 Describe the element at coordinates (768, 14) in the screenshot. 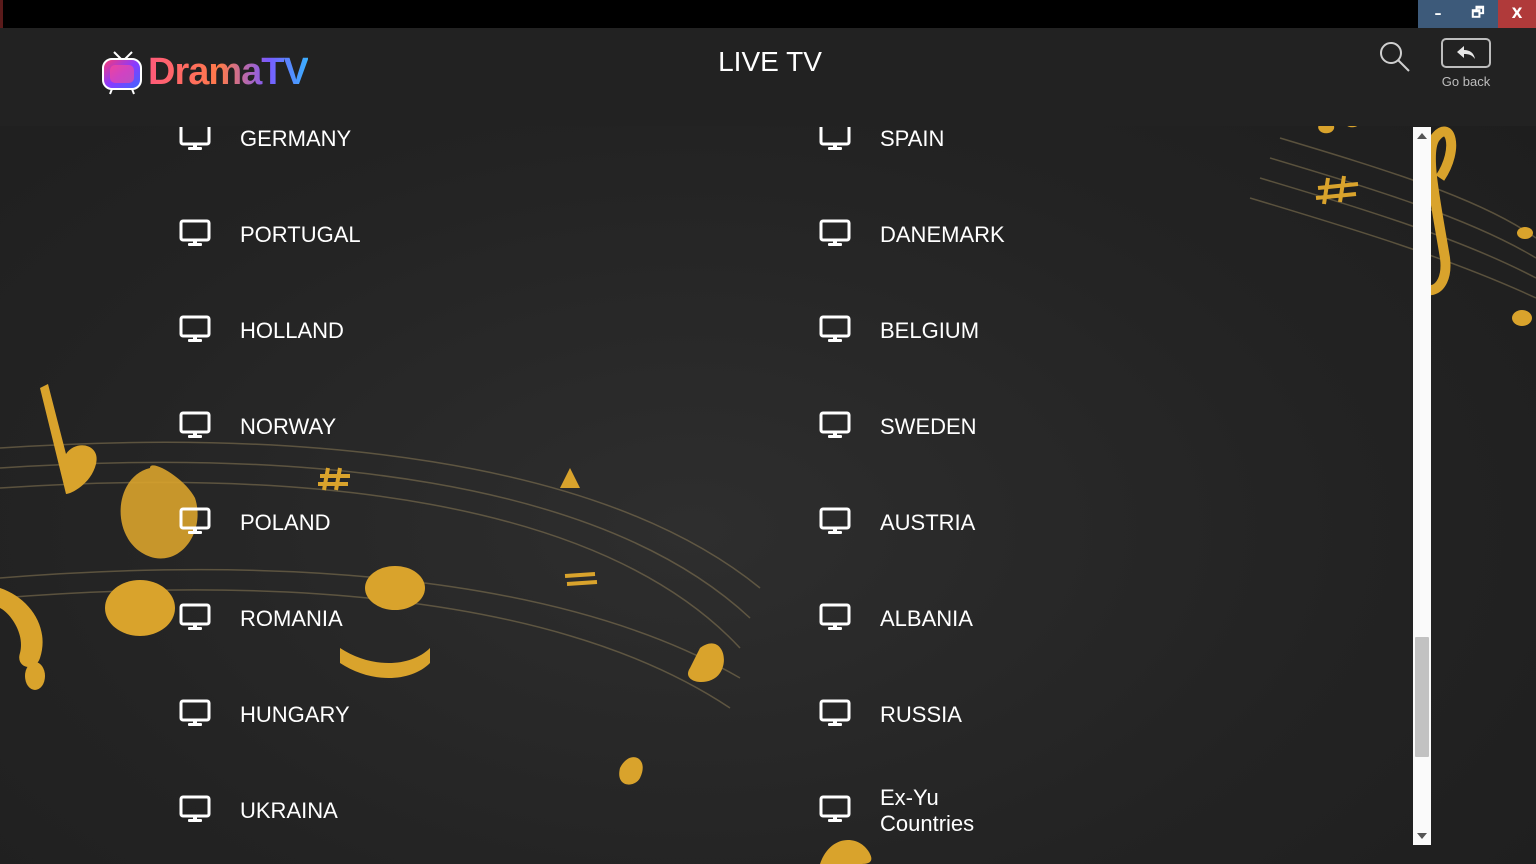

I see `window-titlebar: – 🗗 X` at that location.